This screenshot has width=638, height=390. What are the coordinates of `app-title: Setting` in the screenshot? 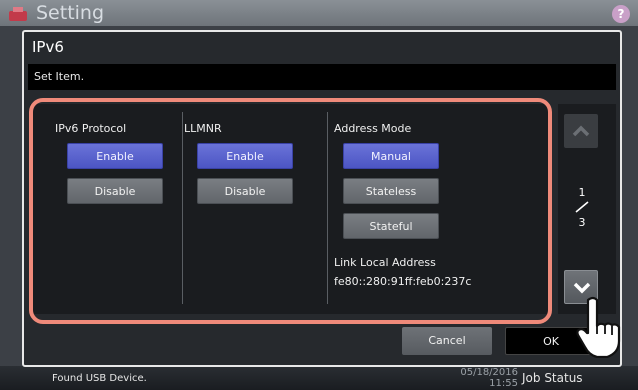 It's located at (70, 13).